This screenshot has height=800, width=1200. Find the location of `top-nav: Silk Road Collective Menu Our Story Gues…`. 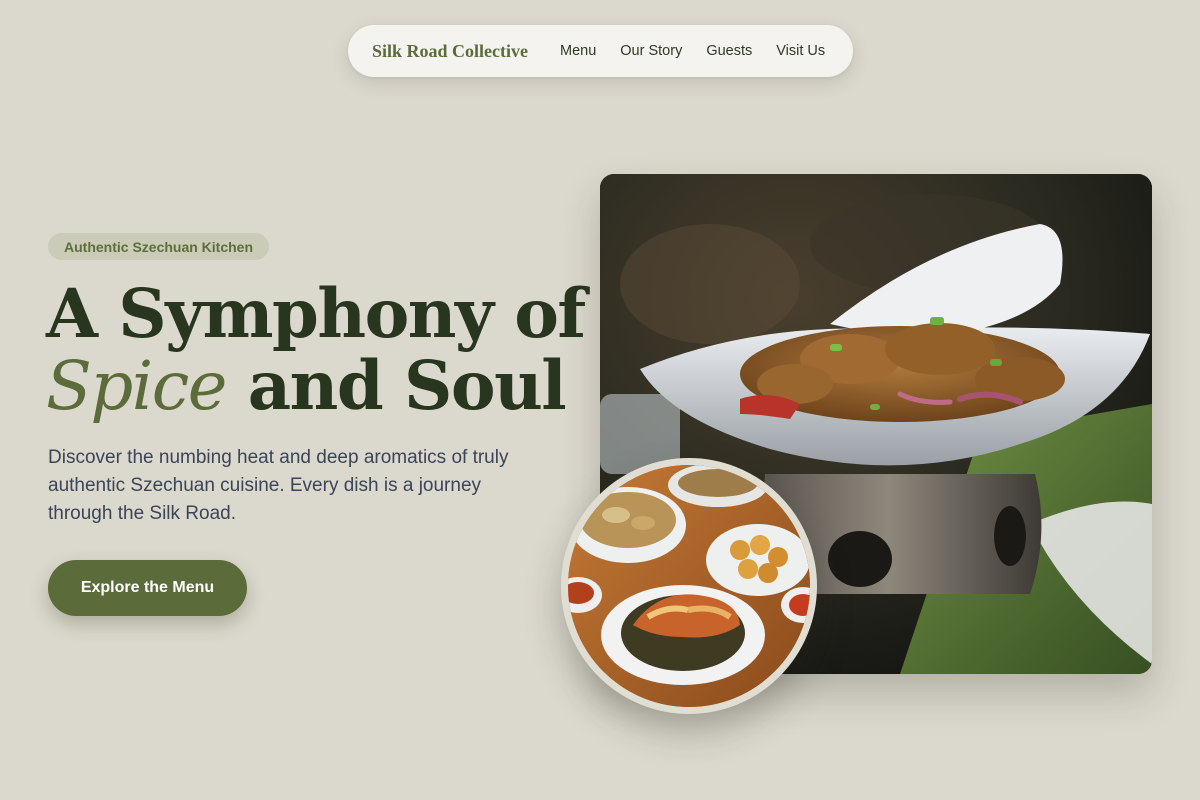

top-nav: Silk Road Collective Menu Our Story Gues… is located at coordinates (600, 51).